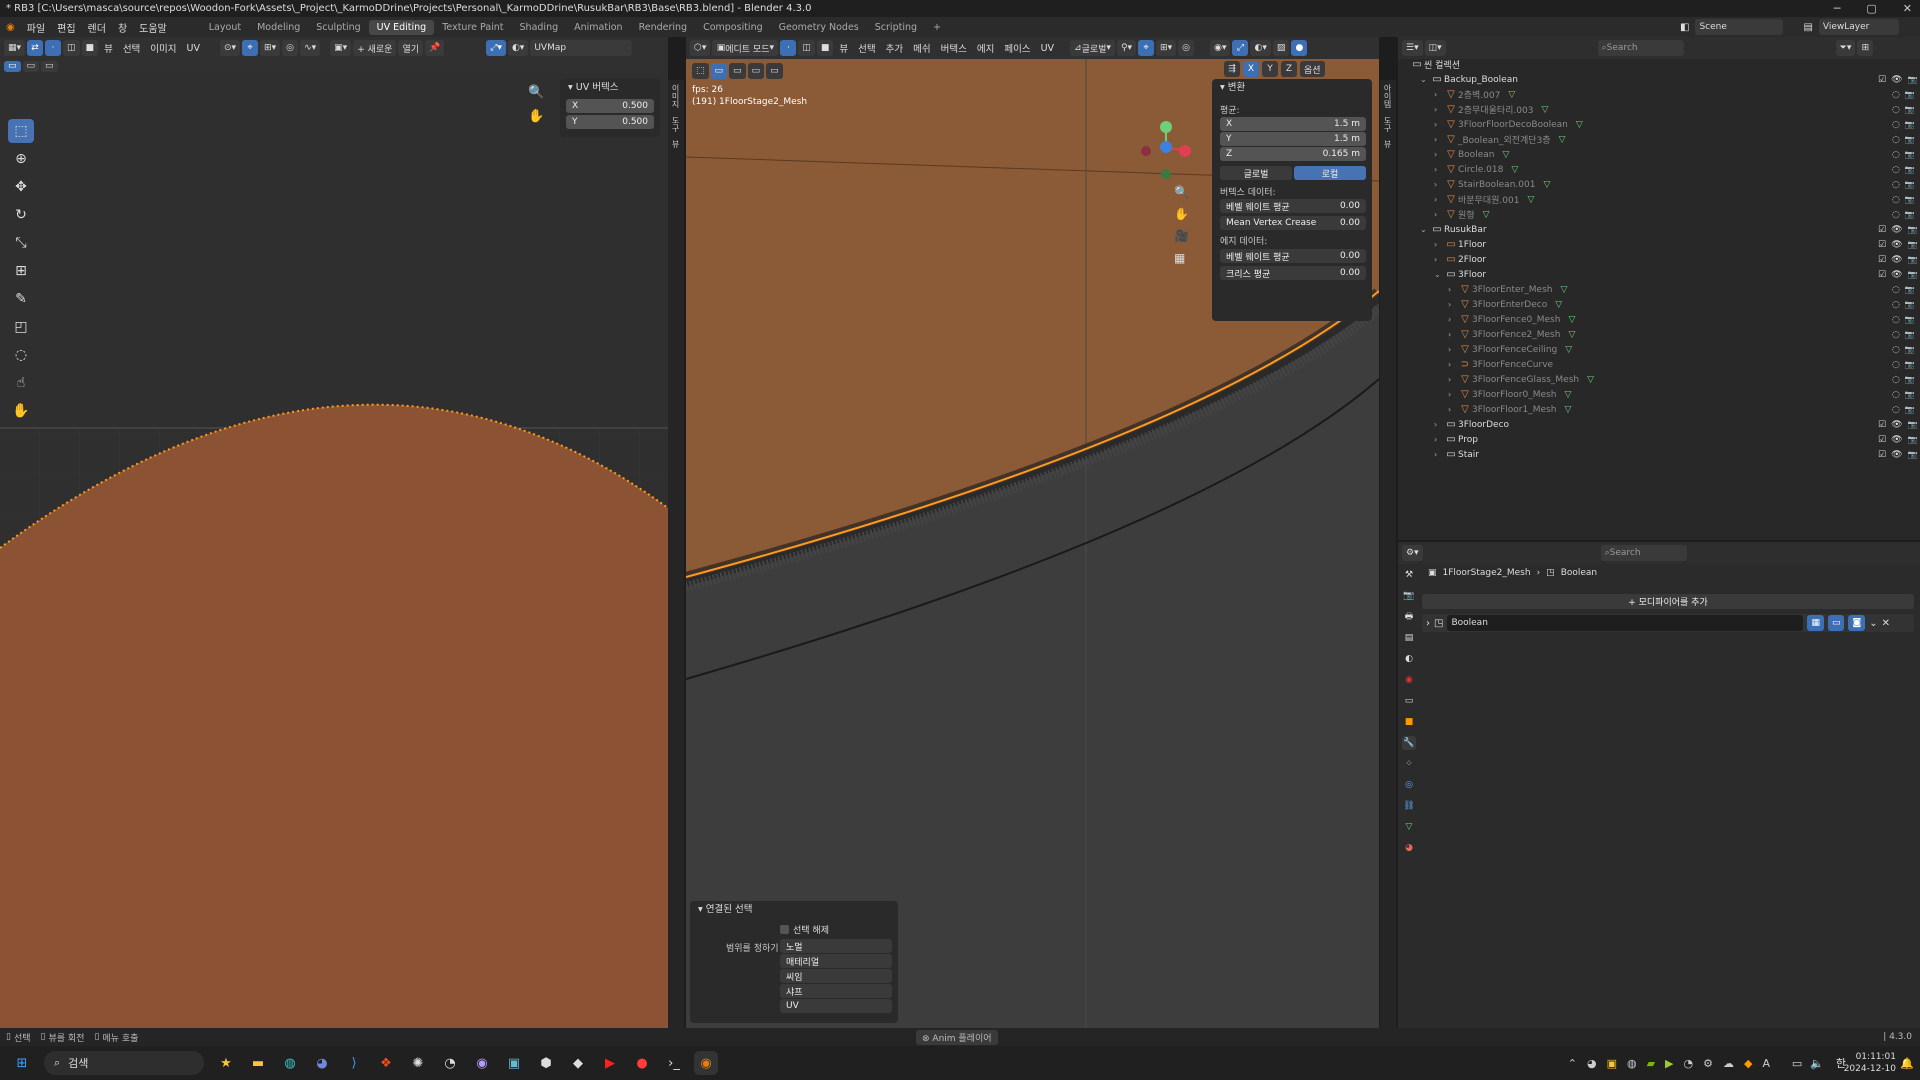 Image resolution: width=1920 pixels, height=1080 pixels. I want to click on uv-menu-image: 이미지, so click(163, 48).